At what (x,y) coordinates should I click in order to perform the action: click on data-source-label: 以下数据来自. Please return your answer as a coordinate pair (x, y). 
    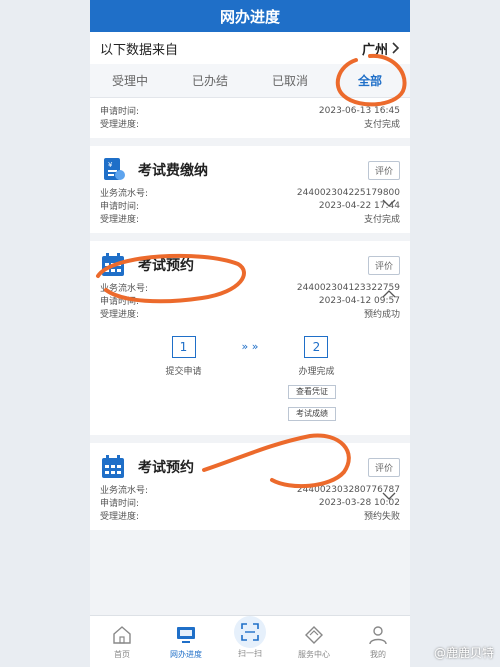
    Looking at the image, I should click on (139, 50).